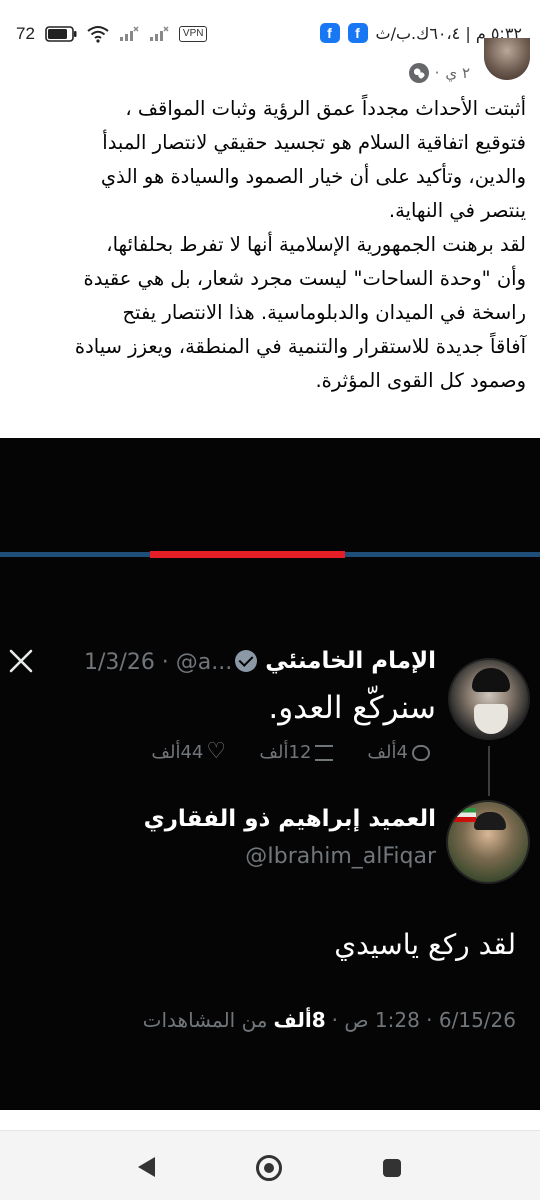 The width and height of the screenshot is (540, 1200). Describe the element at coordinates (146, 1167) in the screenshot. I see `back-icon` at that location.